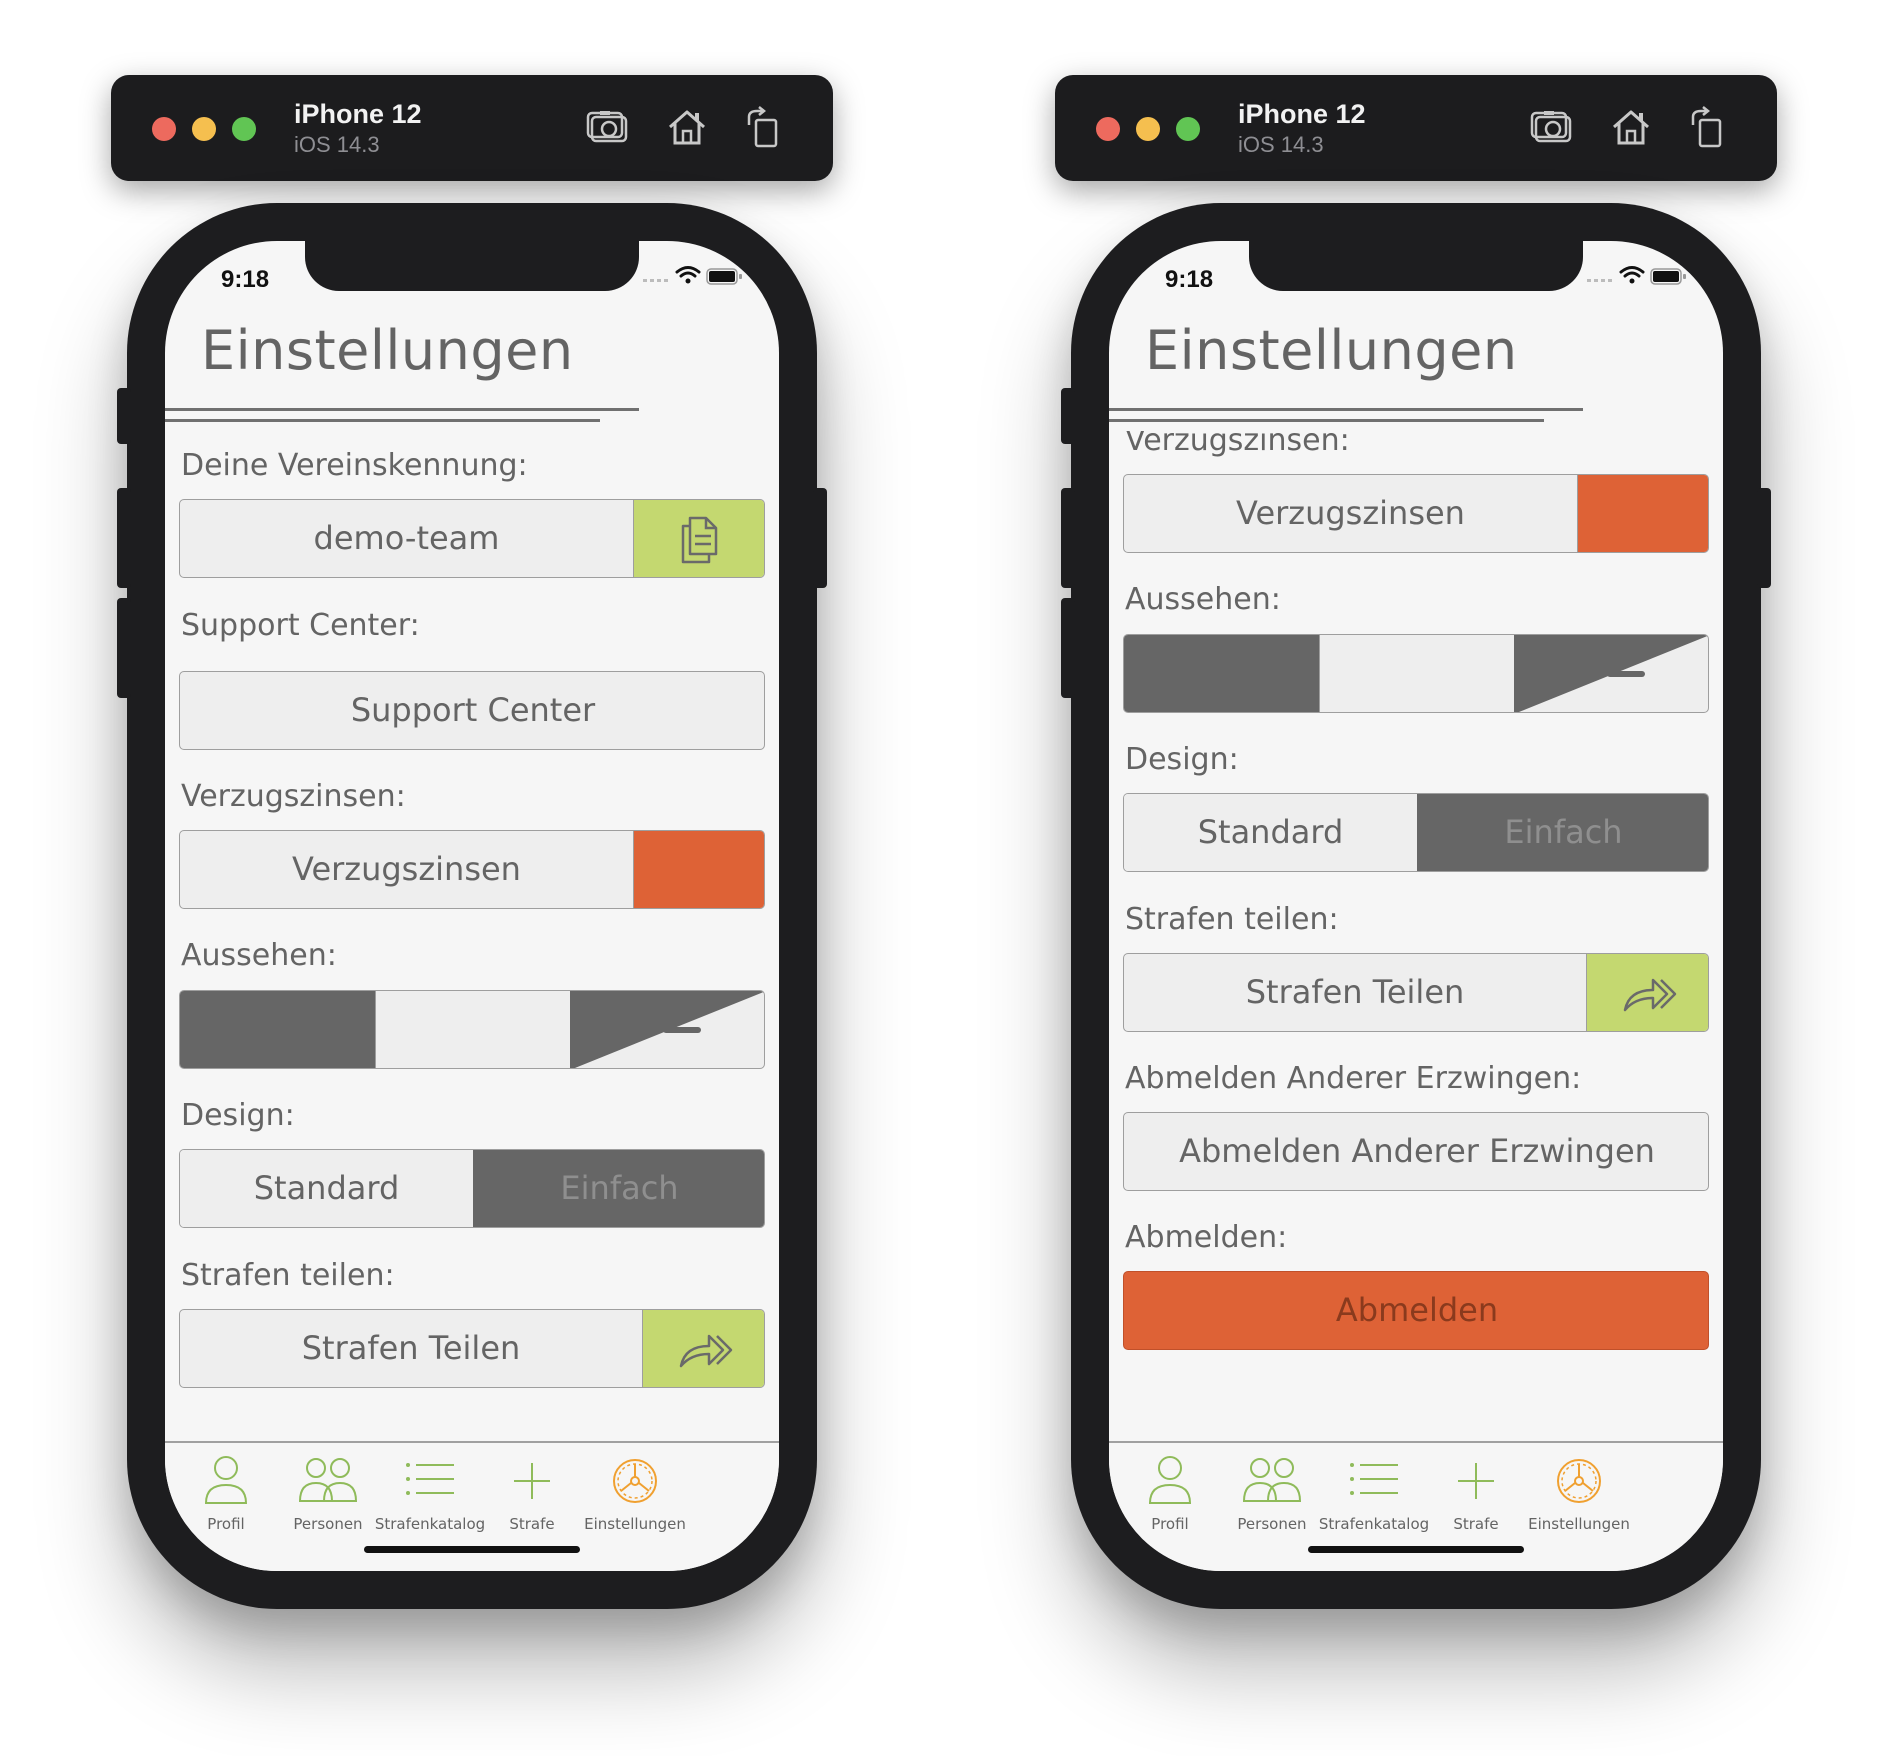  Describe the element at coordinates (1416, 1310) in the screenshot. I see `abmelden-button: Abmelden` at that location.